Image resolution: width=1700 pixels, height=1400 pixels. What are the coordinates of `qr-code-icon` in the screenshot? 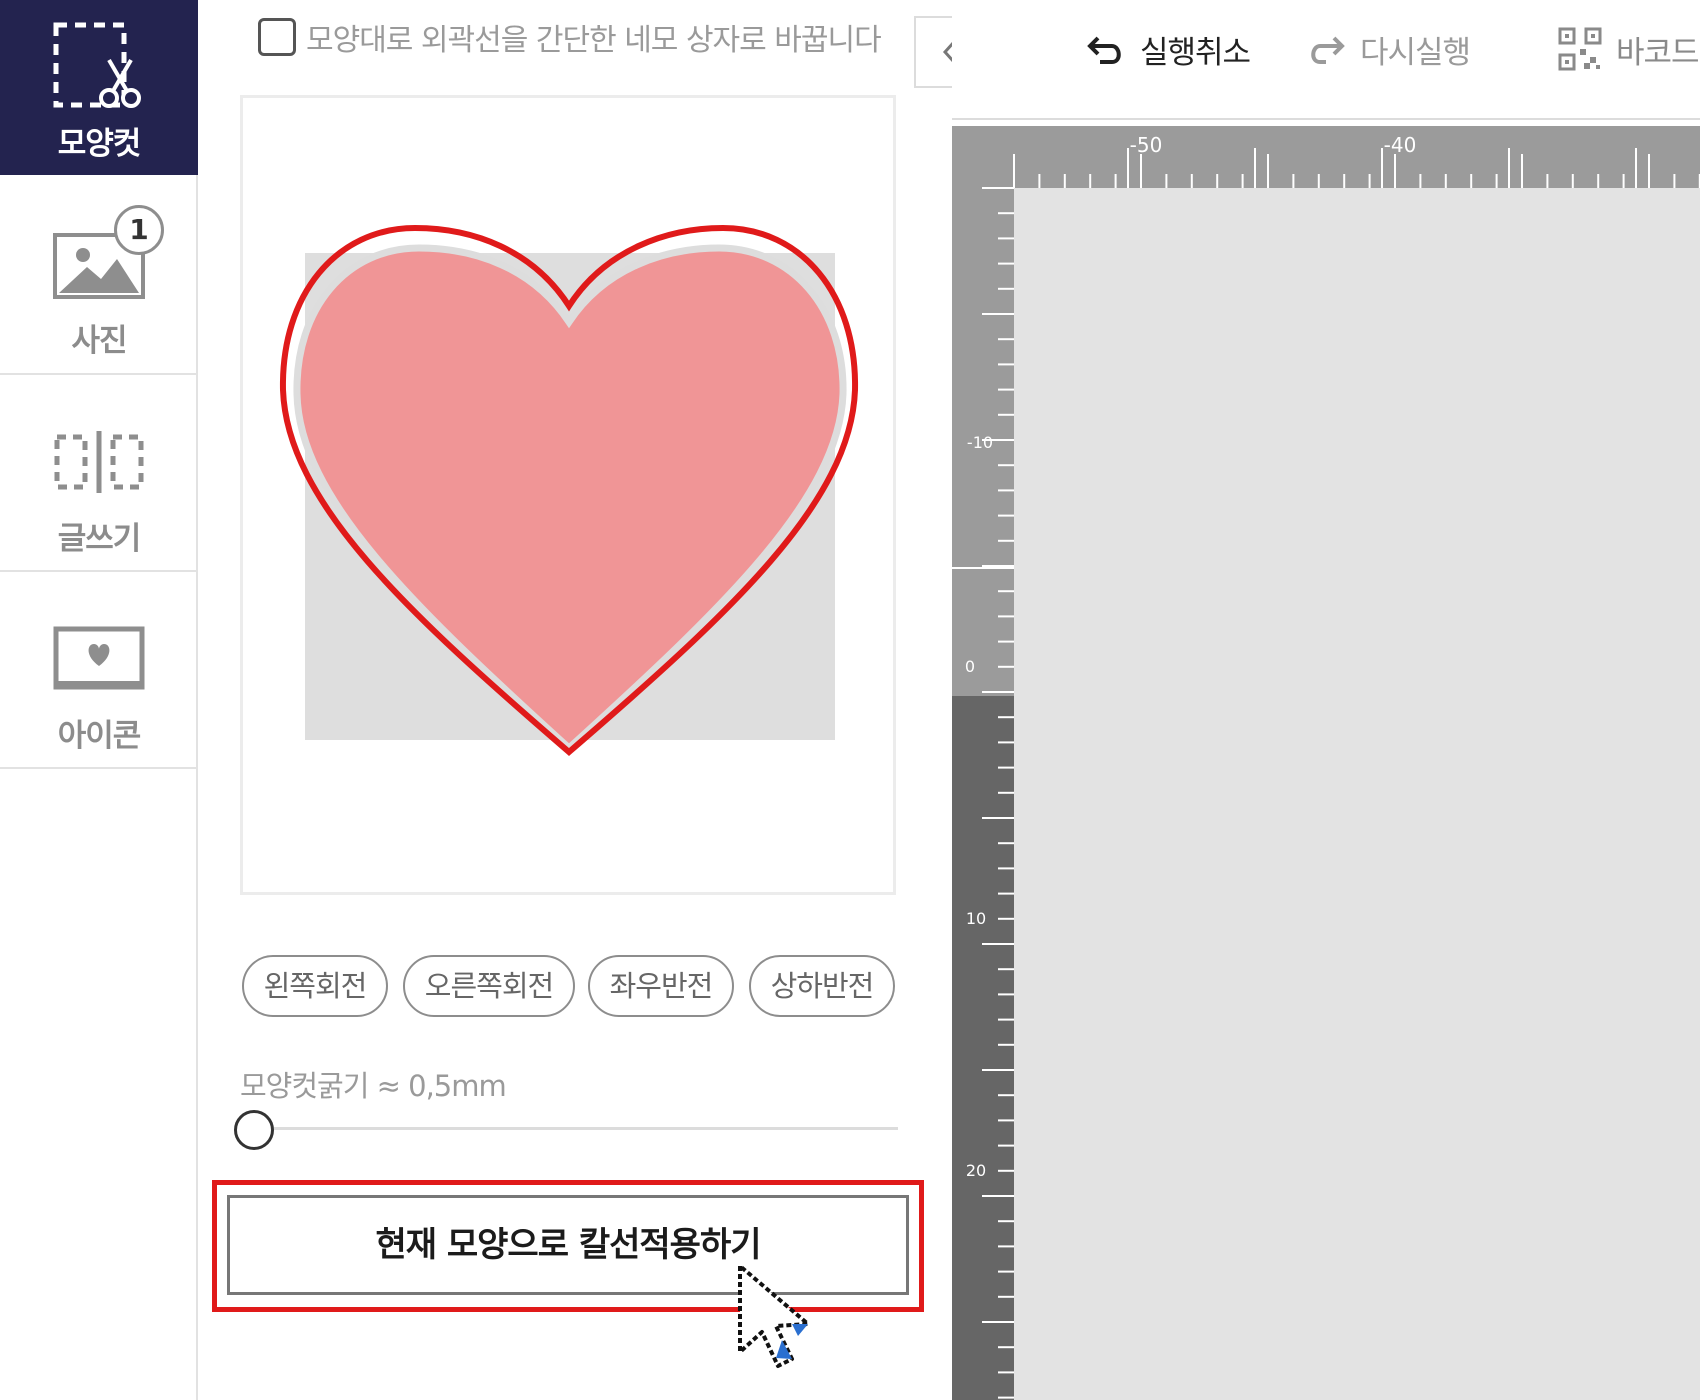 It's located at (1580, 49).